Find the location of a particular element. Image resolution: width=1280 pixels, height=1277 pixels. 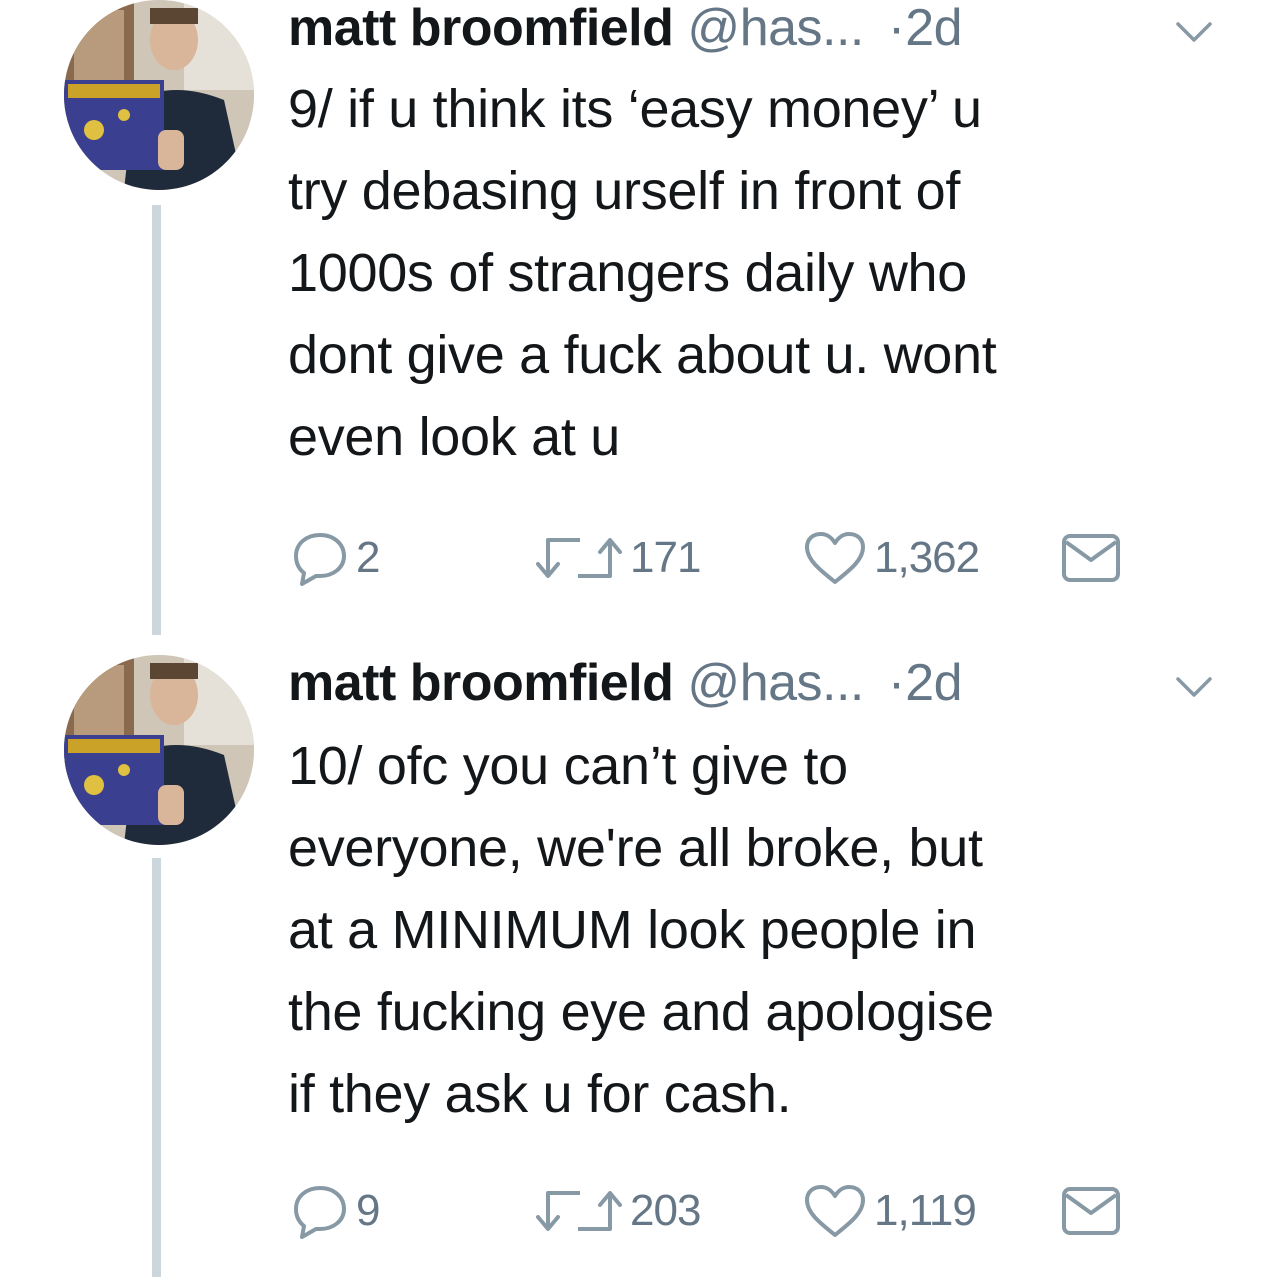

reply-count: 2 is located at coordinates (368, 557).